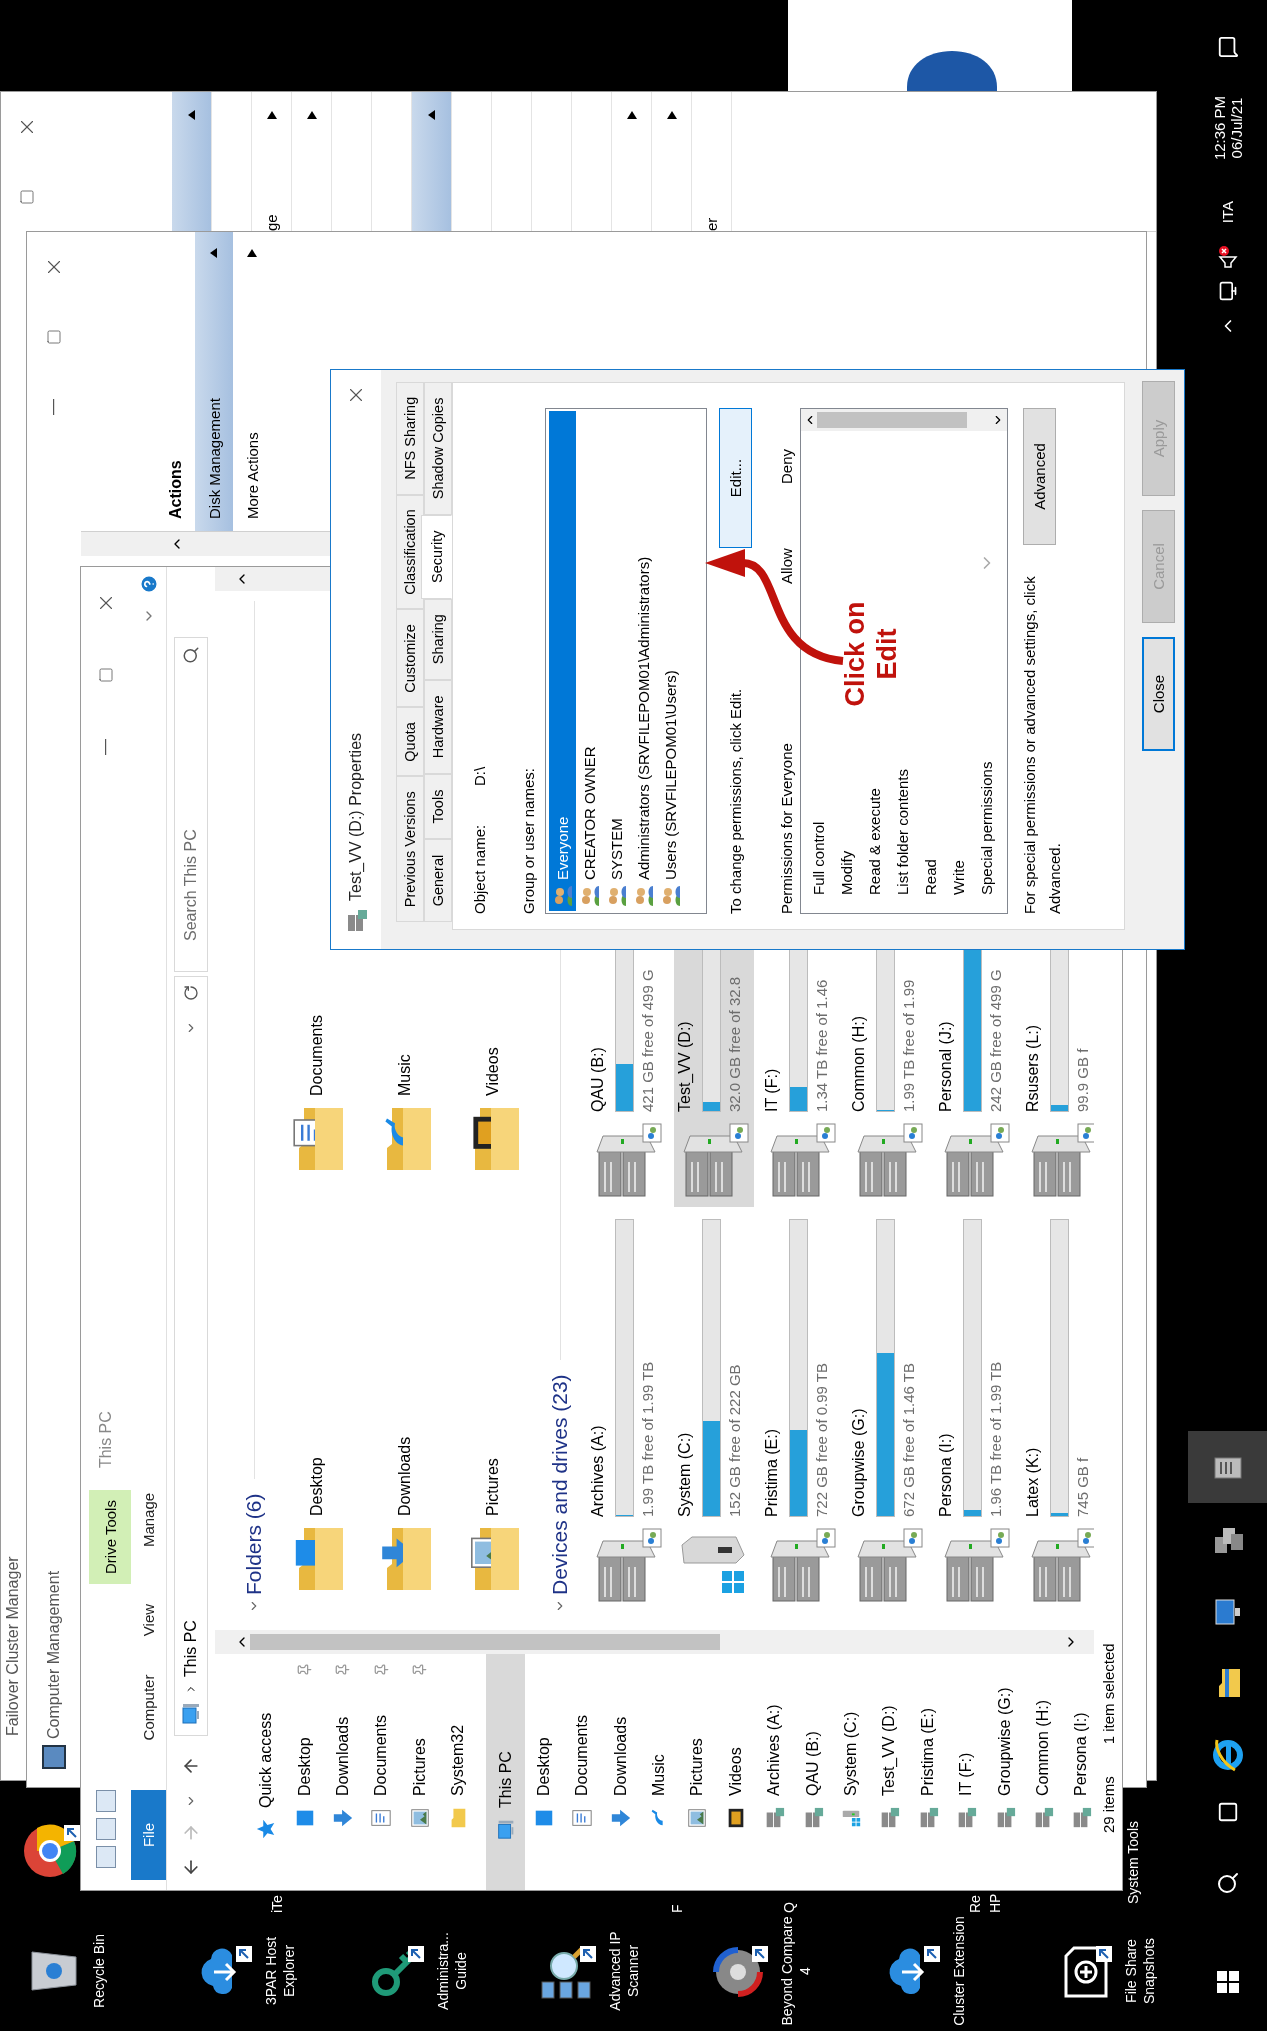 The image size is (1267, 2031). I want to click on group-item: SYSTEM, so click(616, 661).